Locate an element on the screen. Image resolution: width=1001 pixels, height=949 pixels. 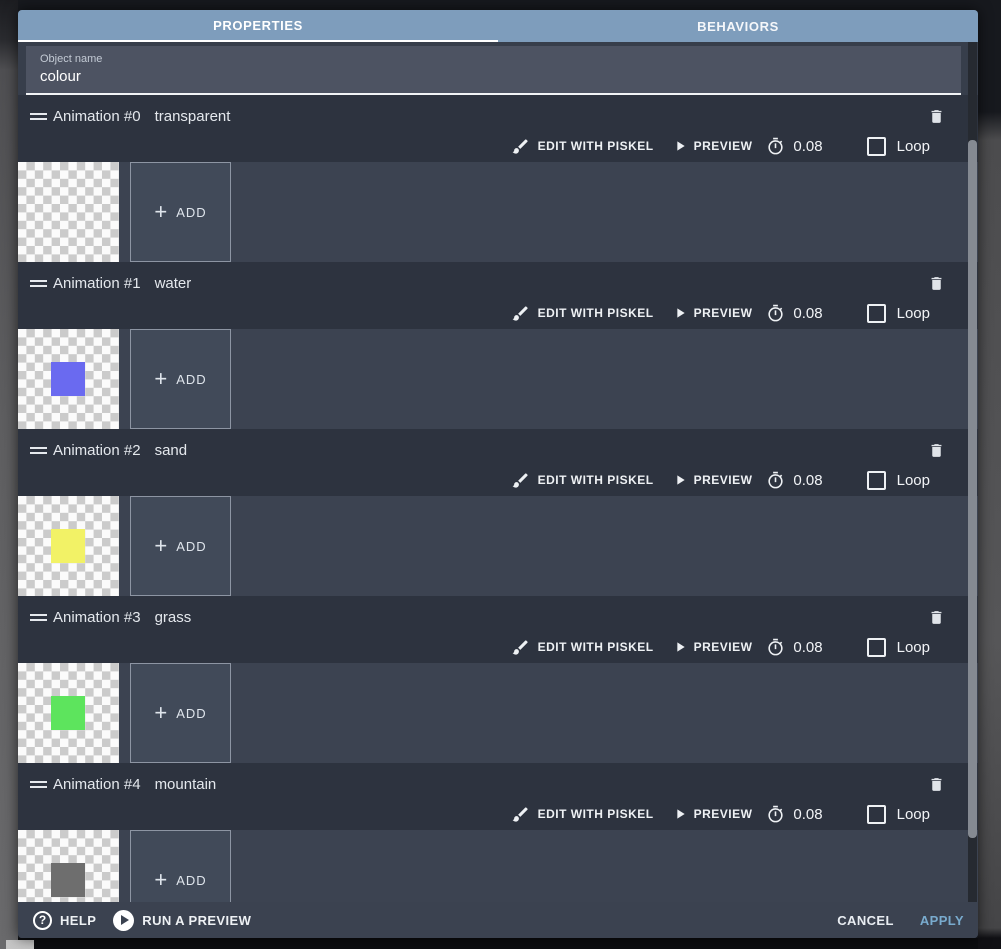
animation-name: grass is located at coordinates (173, 617).